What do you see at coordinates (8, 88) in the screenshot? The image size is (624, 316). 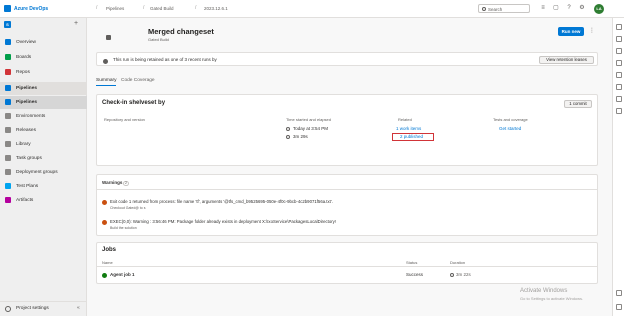 I see `pipelines-icon` at bounding box center [8, 88].